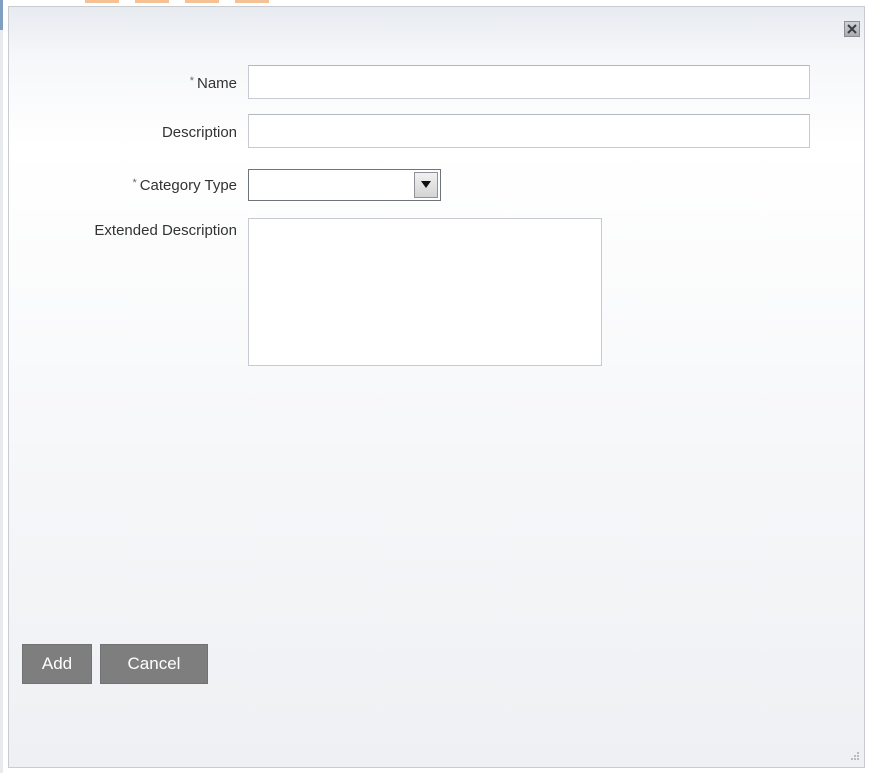 The height and width of the screenshot is (773, 869). I want to click on description-label-text: Description, so click(199, 132).